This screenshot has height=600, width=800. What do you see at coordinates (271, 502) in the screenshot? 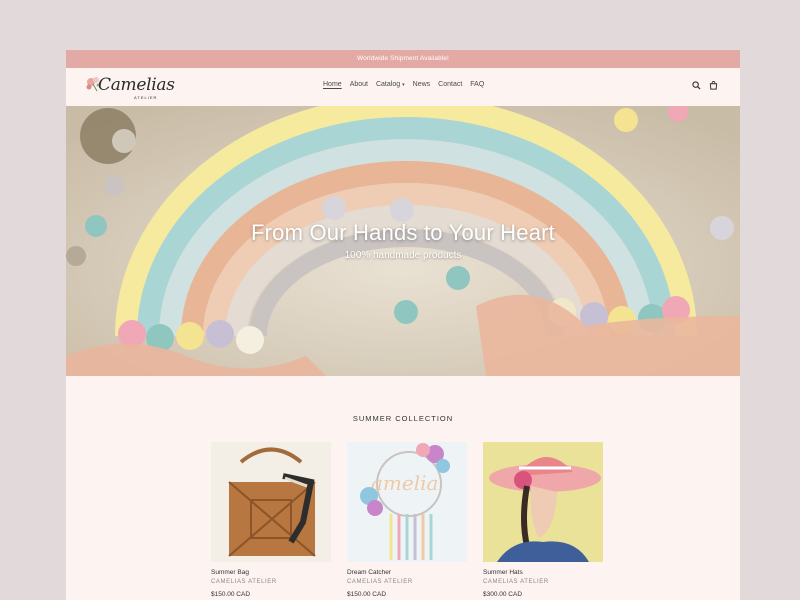
I see `product-image-summer-bag` at bounding box center [271, 502].